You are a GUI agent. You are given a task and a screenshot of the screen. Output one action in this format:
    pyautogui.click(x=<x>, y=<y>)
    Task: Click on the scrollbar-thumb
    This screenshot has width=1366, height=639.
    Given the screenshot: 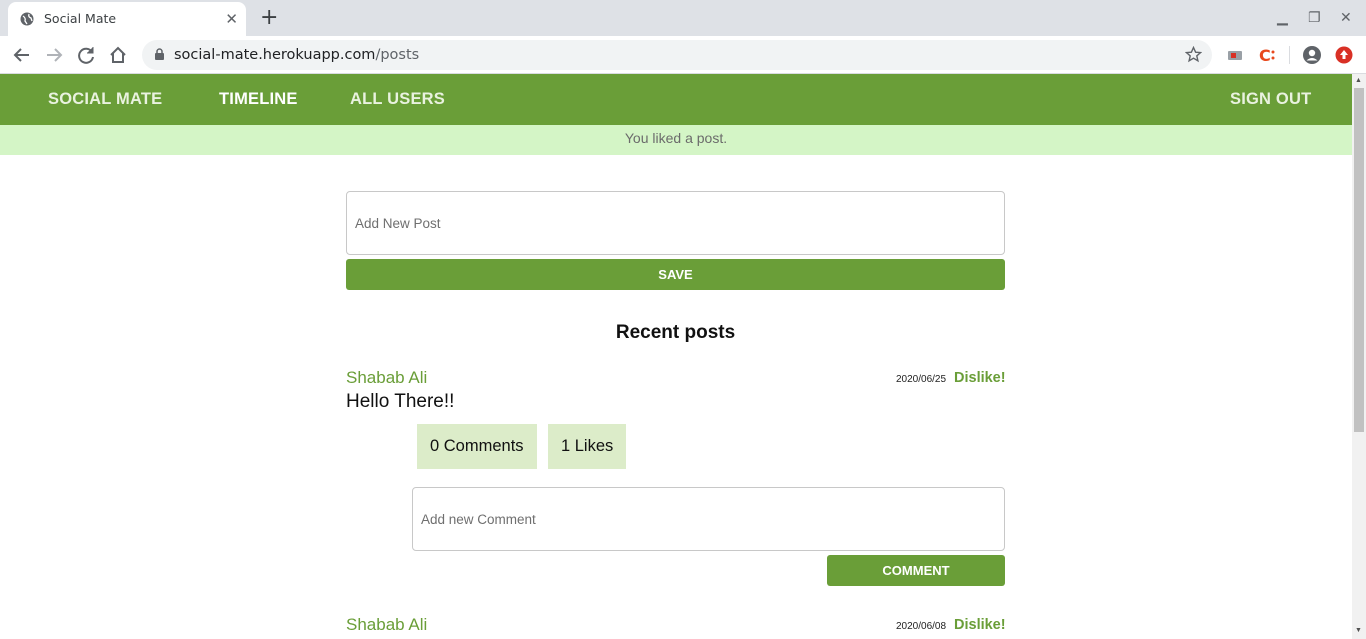 What is the action you would take?
    pyautogui.click(x=1359, y=260)
    